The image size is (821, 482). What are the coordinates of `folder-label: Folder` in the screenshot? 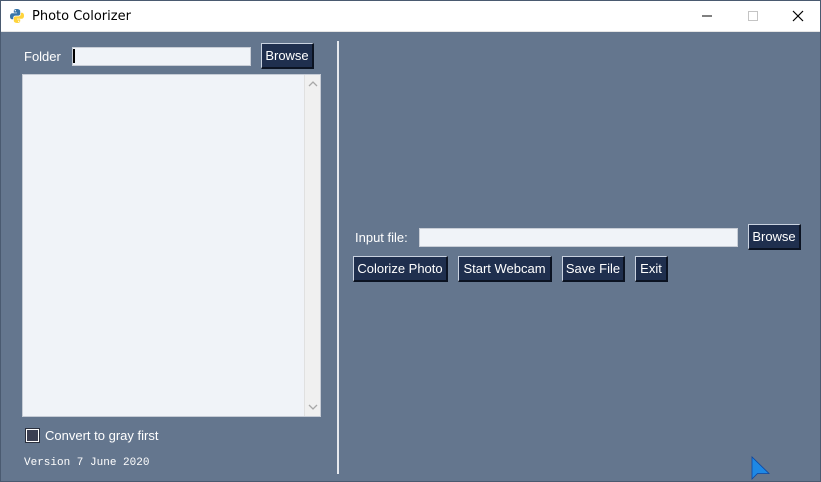 It's located at (42, 56).